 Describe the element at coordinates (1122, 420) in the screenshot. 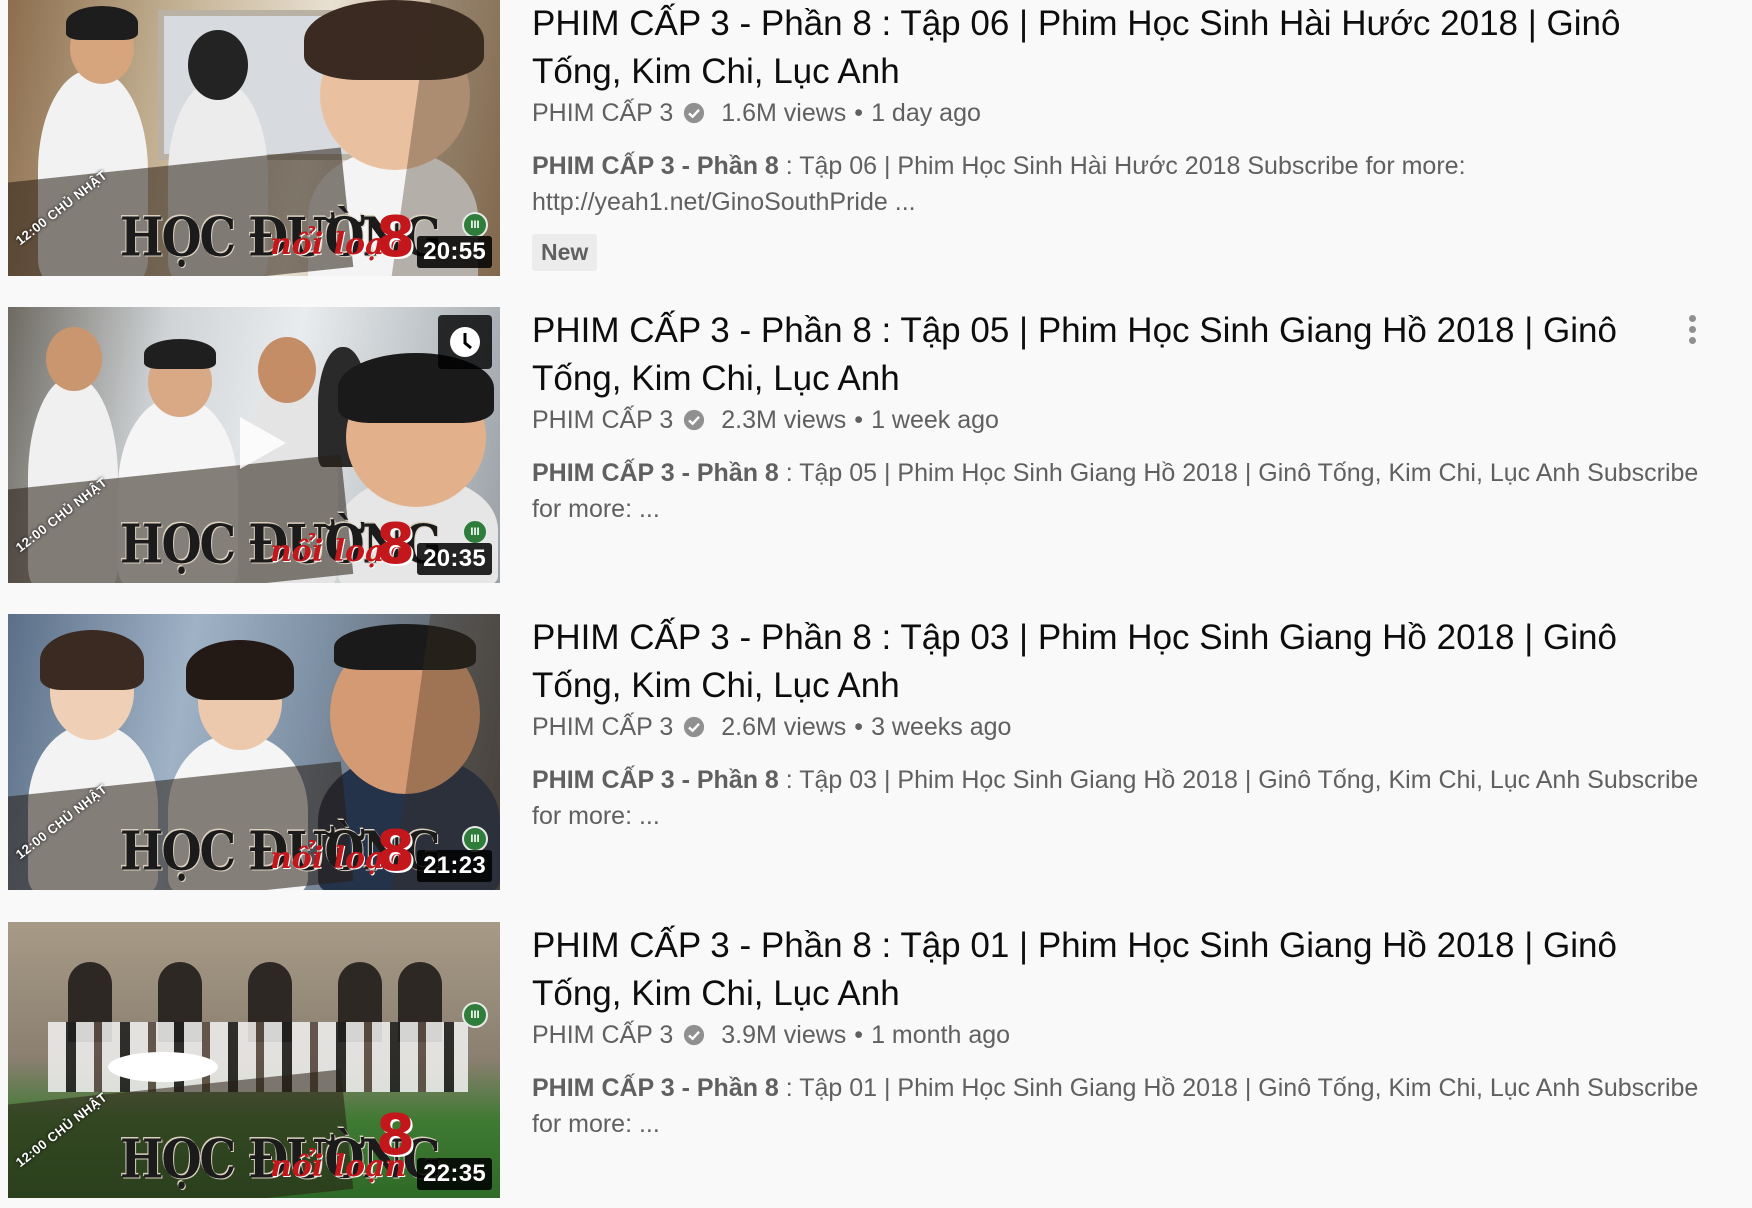

I see `video-meta: PHIM CẤP 3 2.3M views • 1 week ago` at that location.